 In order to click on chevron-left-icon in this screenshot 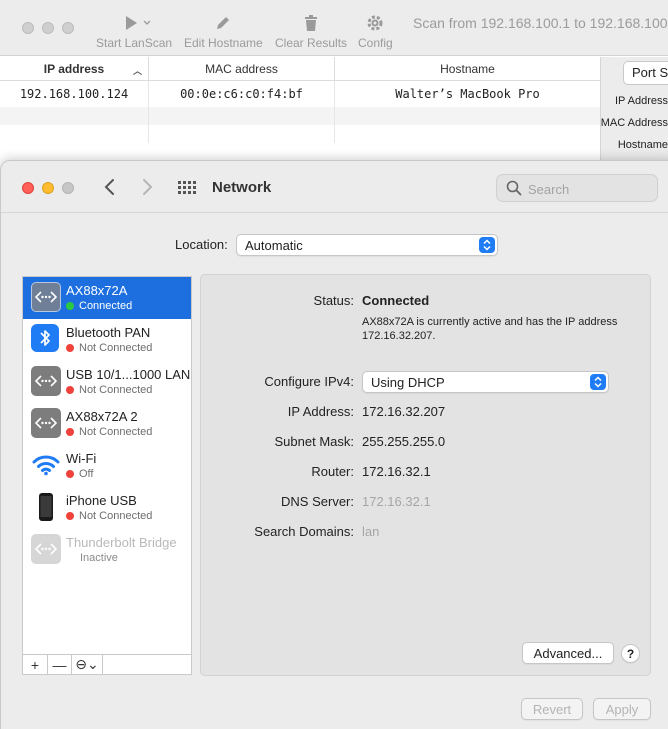, I will do `click(109, 187)`.